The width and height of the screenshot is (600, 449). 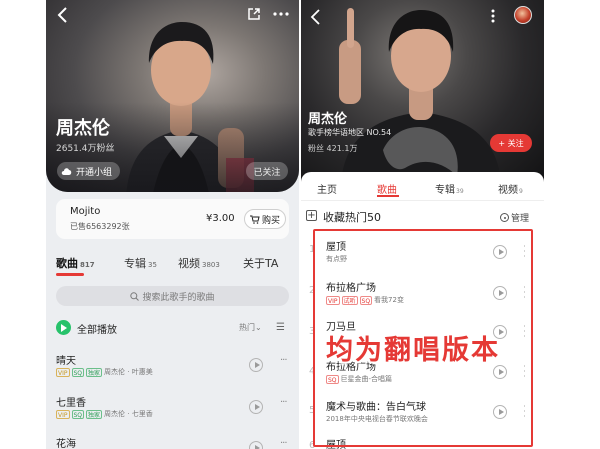 I want to click on multi-select-icon: ☰, so click(x=280, y=327).